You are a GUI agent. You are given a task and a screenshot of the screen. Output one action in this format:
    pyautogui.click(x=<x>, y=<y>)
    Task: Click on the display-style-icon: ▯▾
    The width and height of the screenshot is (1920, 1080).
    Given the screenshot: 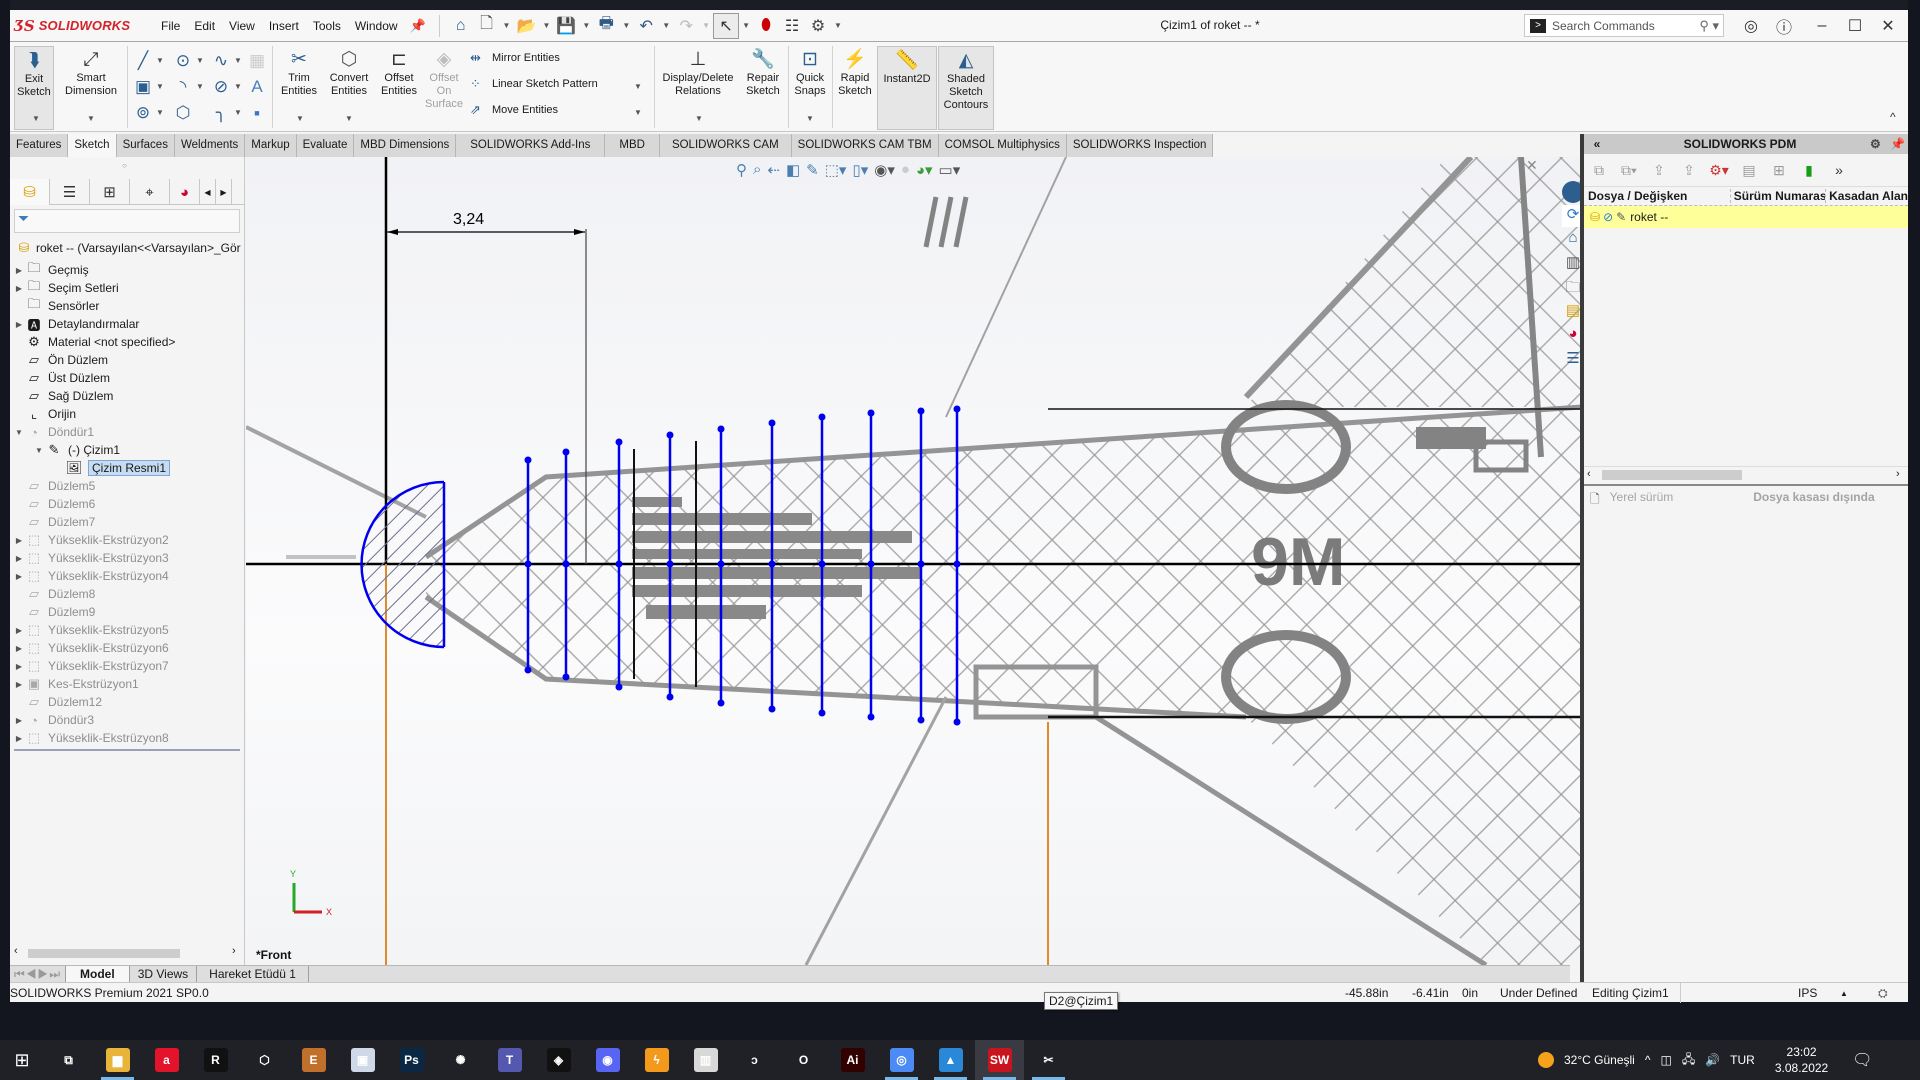 What is the action you would take?
    pyautogui.click(x=860, y=170)
    